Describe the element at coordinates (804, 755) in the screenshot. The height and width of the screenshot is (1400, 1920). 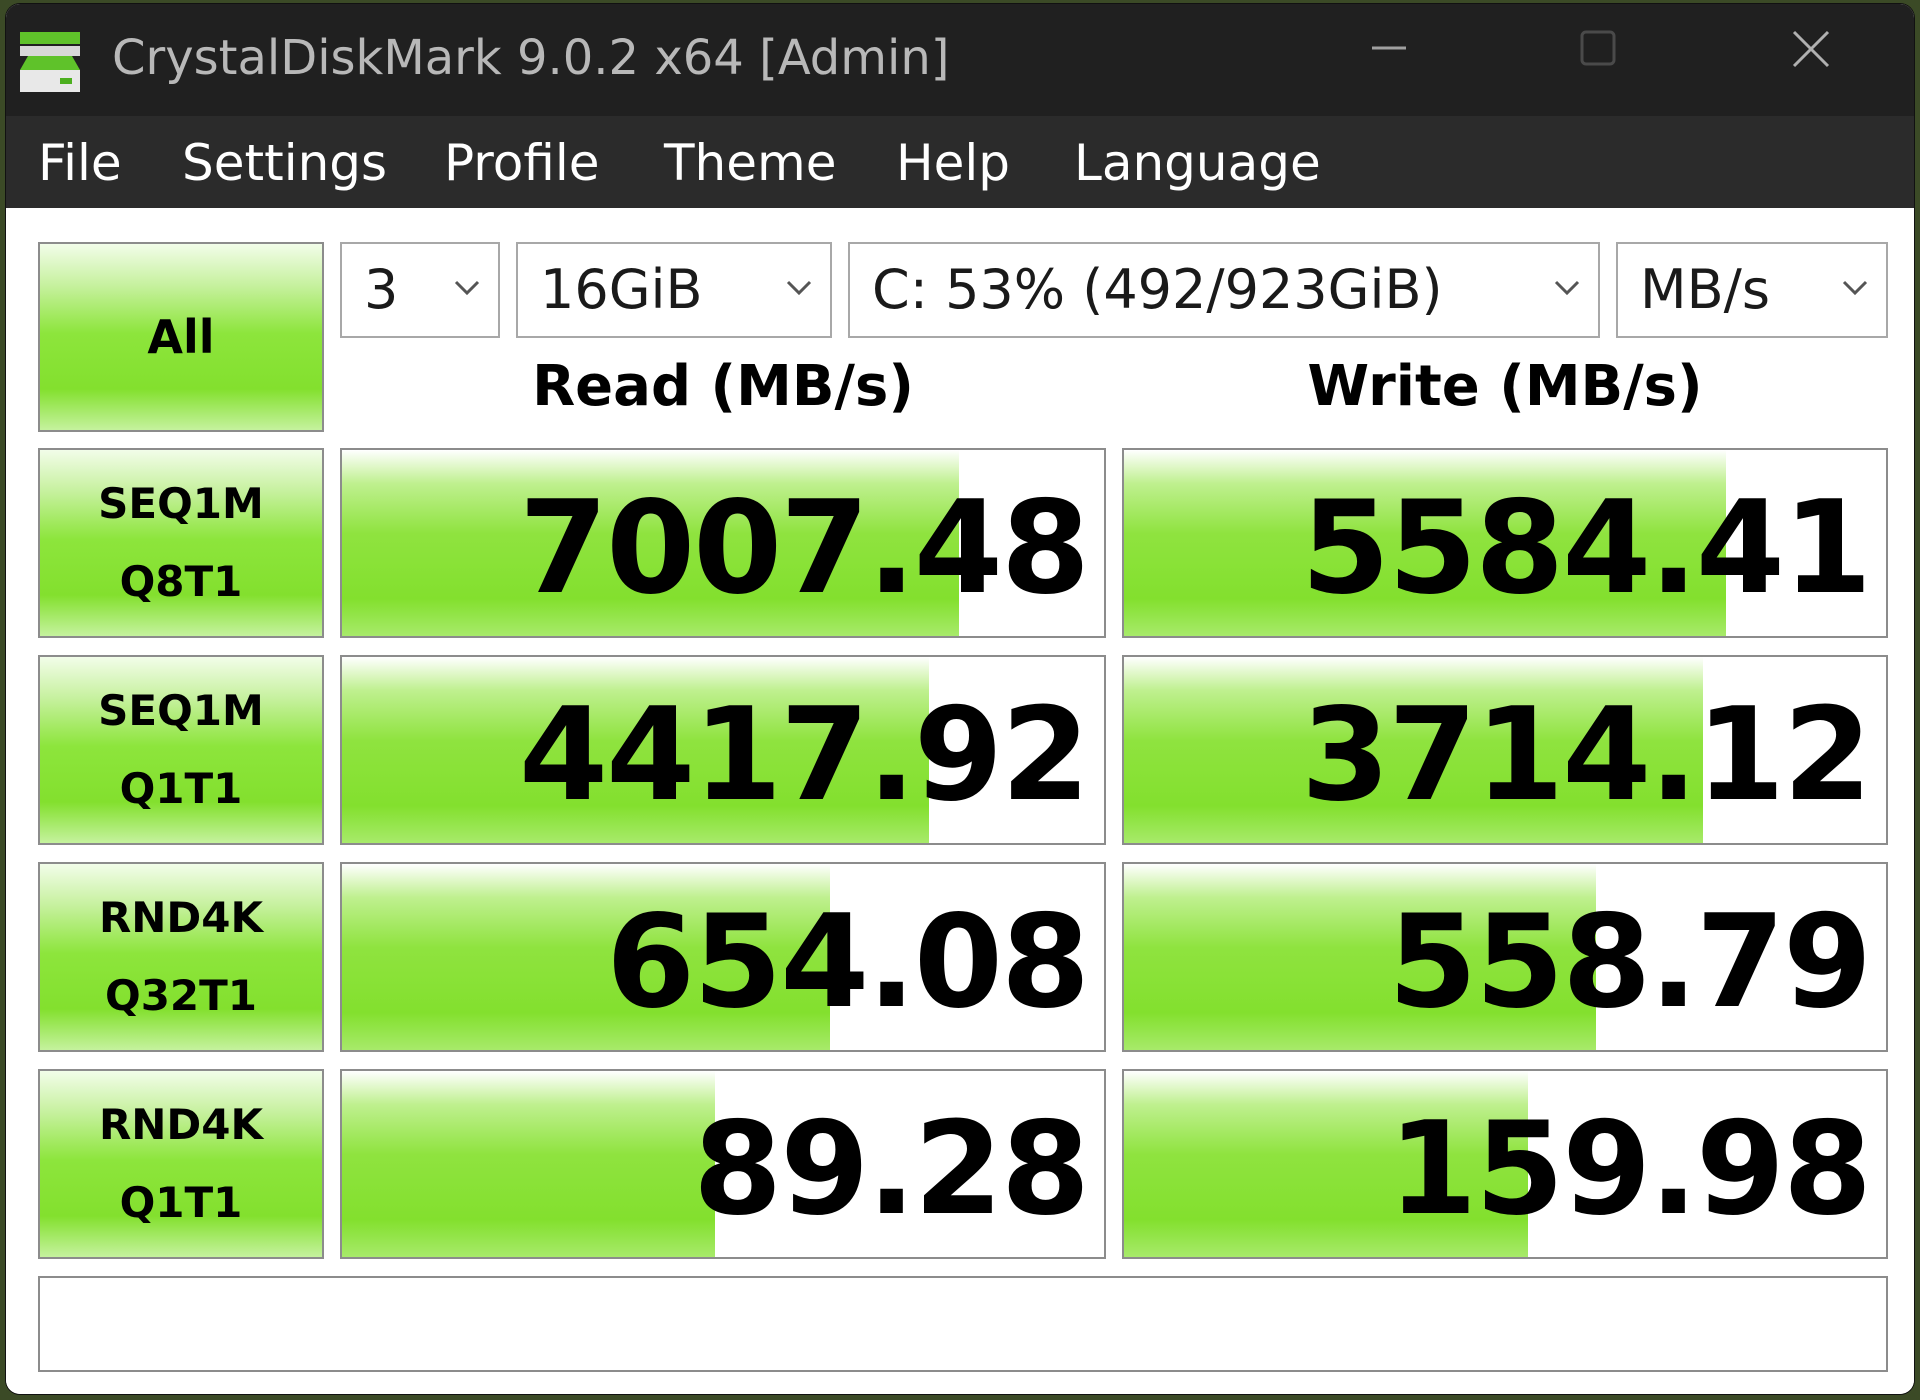
I see `read-value: 4417.92` at that location.